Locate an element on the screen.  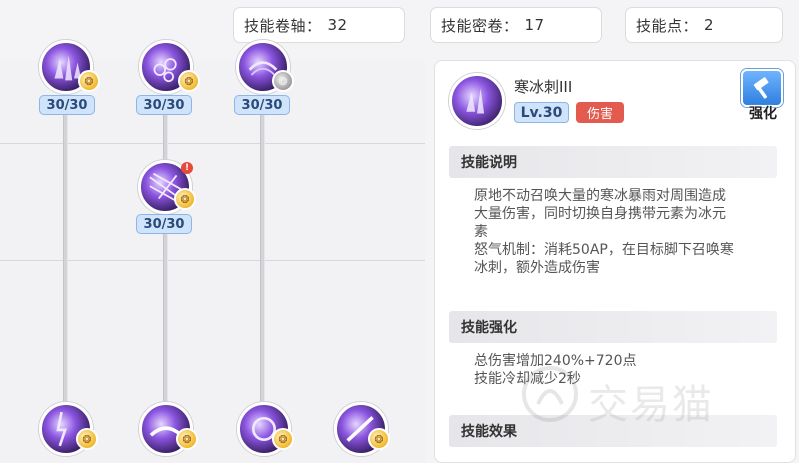
skill-name: 寒冰刺III is located at coordinates (543, 87).